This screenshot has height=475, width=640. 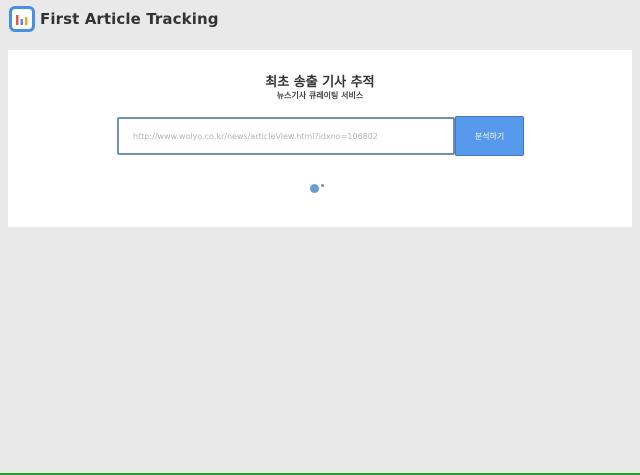 I want to click on article-url-input, so click(x=286, y=136).